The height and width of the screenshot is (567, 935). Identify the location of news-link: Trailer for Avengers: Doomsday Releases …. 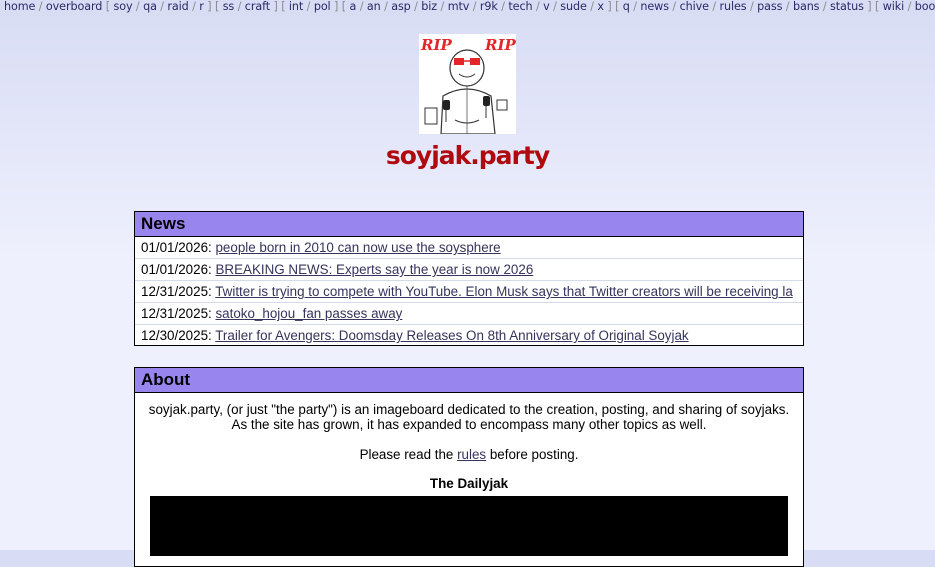
(451, 335).